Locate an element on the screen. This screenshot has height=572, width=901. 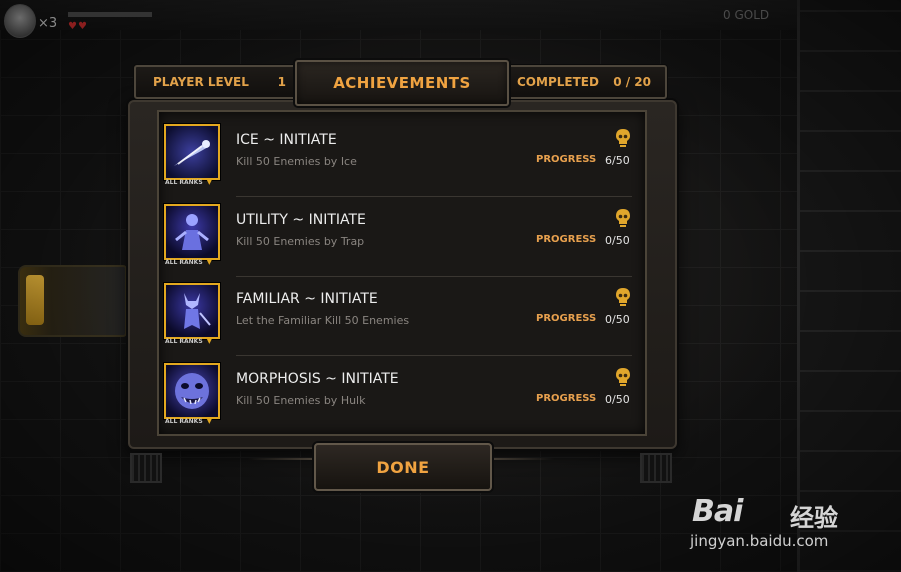
player-hud: ×3 ♥♥ is located at coordinates (79, 22).